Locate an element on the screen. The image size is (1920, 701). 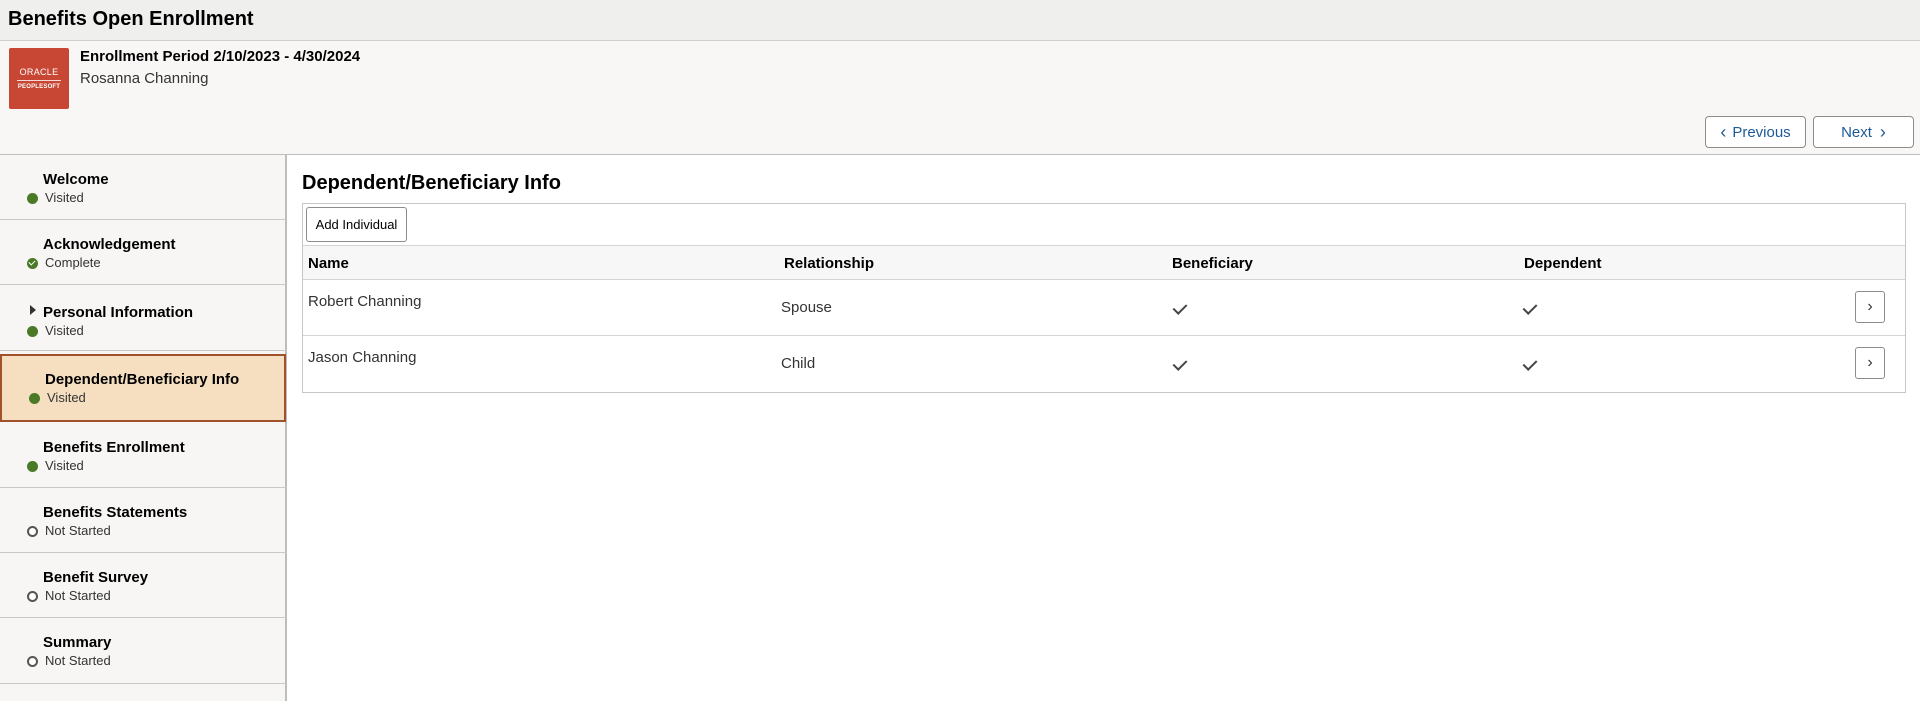
sidebar-item-benefit-survey: Benefit Survey Not Started is located at coordinates (143, 585).